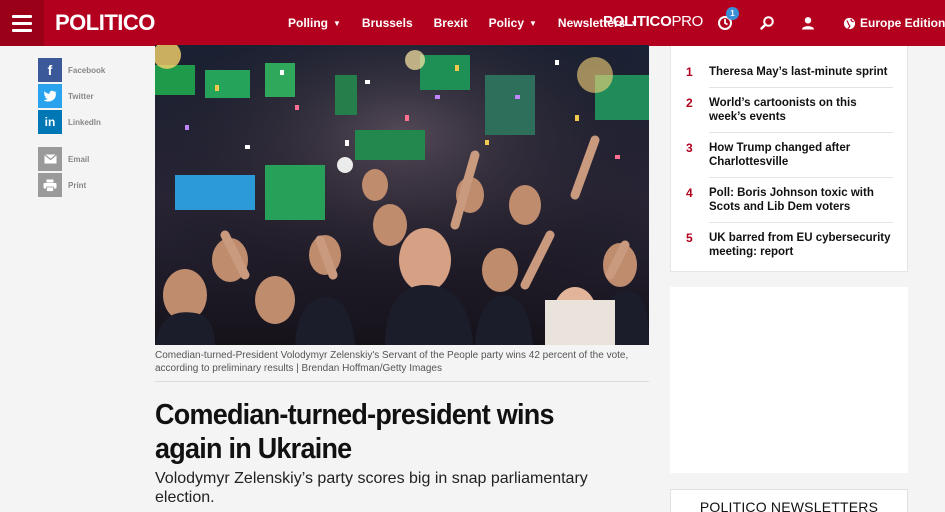  Describe the element at coordinates (402, 381) in the screenshot. I see `divider` at that location.